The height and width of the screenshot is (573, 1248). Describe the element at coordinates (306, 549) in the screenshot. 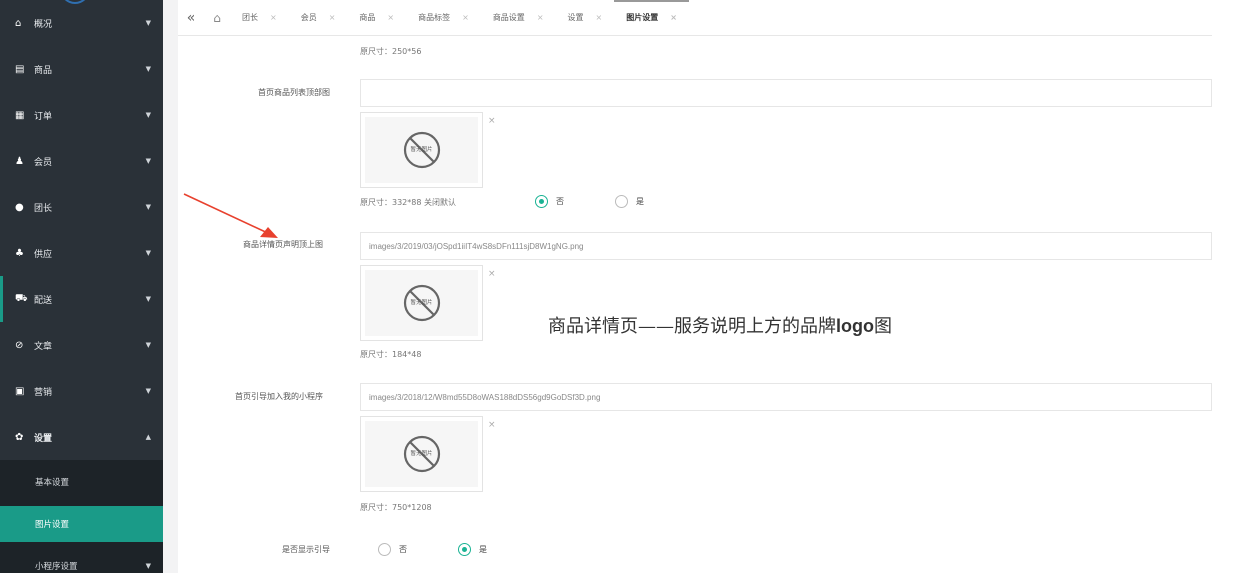

I see `field-label-show-guide: 是否显示引导` at that location.